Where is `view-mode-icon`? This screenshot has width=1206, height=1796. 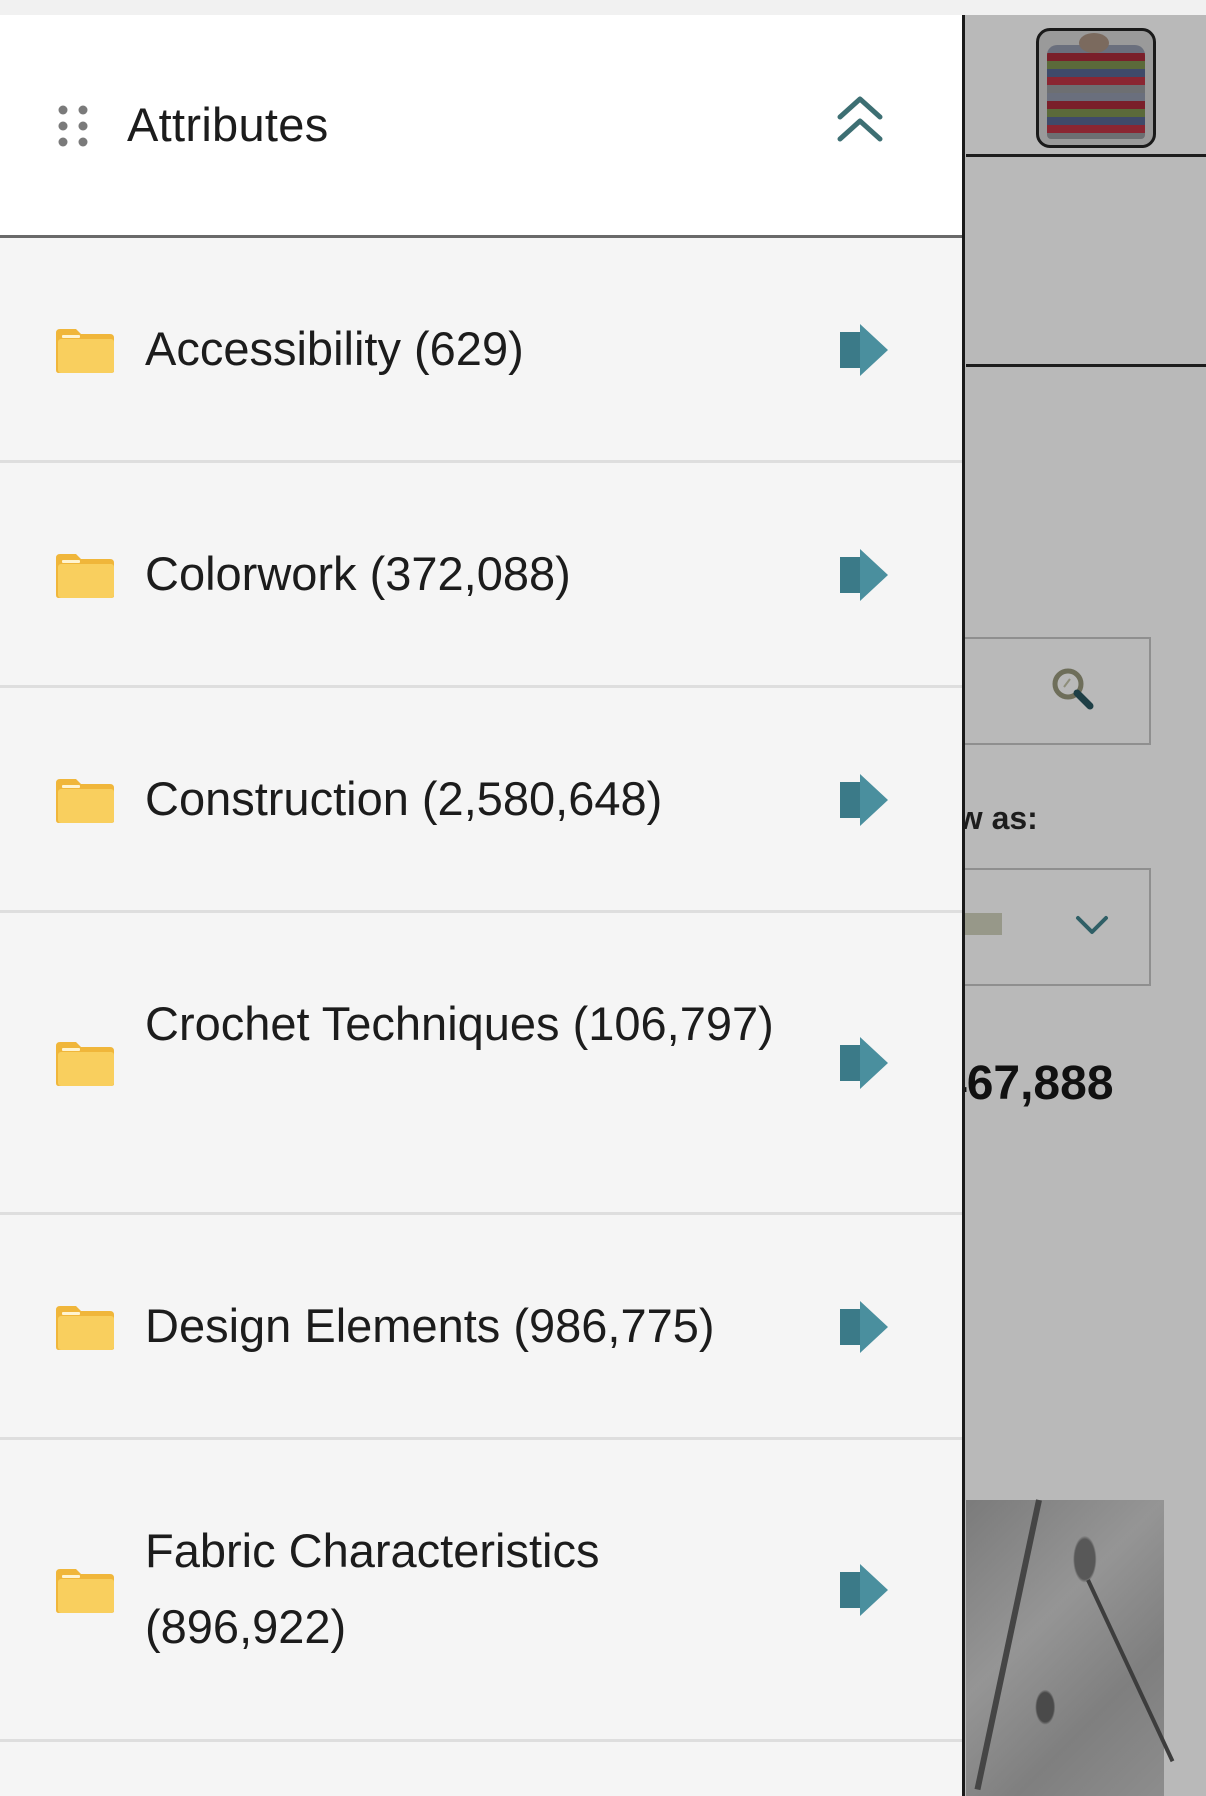
view-mode-icon is located at coordinates (982, 924).